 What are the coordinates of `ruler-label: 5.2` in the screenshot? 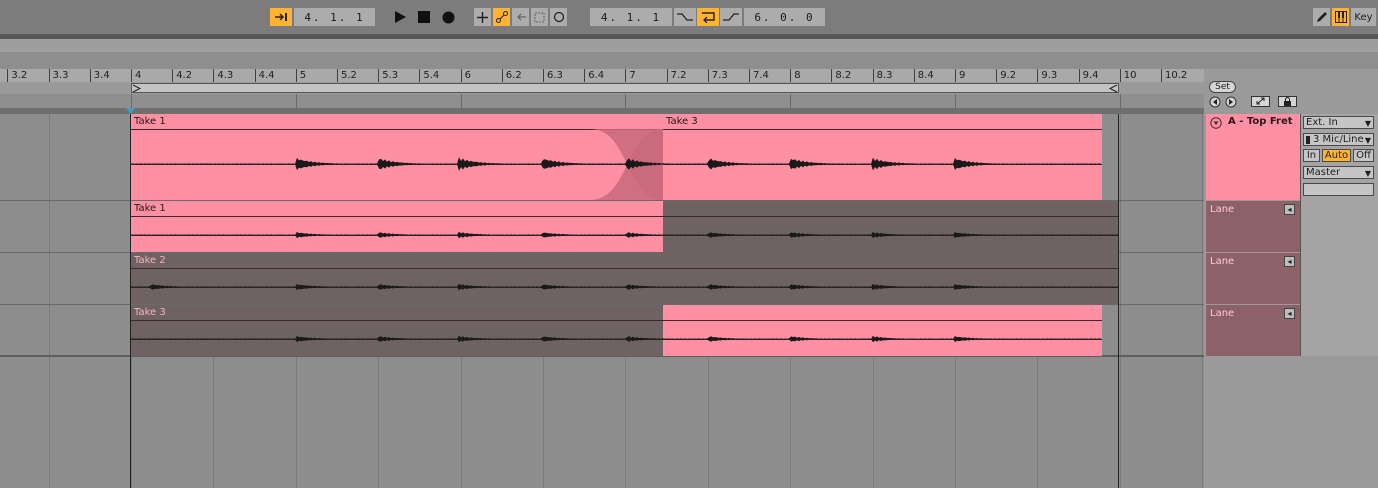 It's located at (349, 75).